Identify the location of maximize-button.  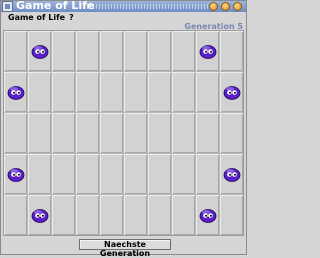
(225, 6).